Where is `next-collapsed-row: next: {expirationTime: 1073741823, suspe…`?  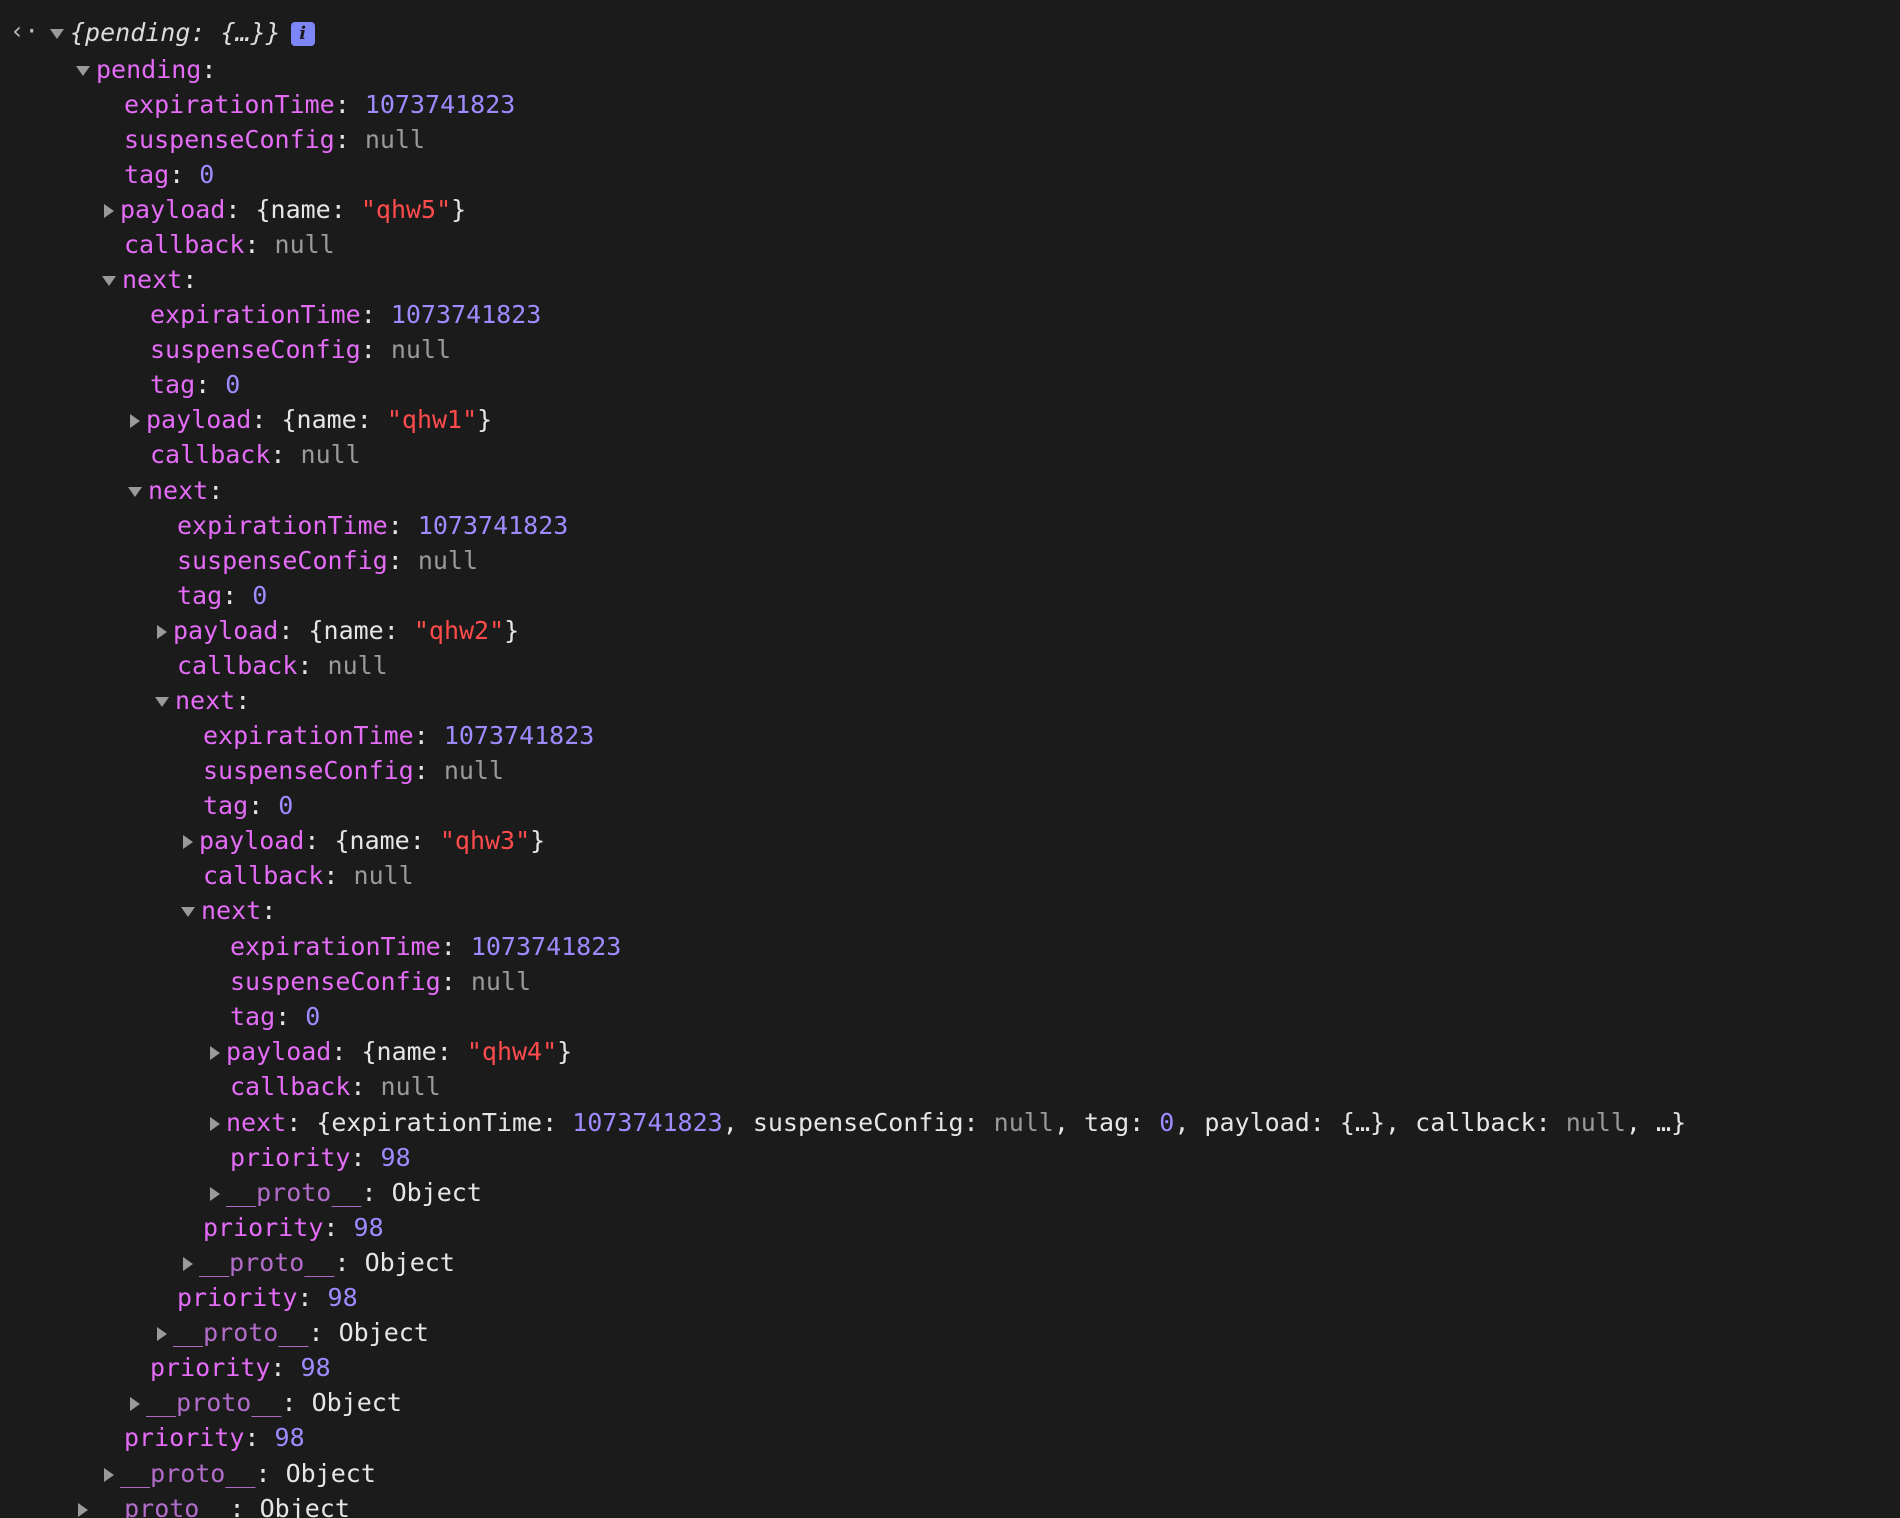
next-collapsed-row: next: {expirationTime: 1073741823, suspe… is located at coordinates (948, 1122).